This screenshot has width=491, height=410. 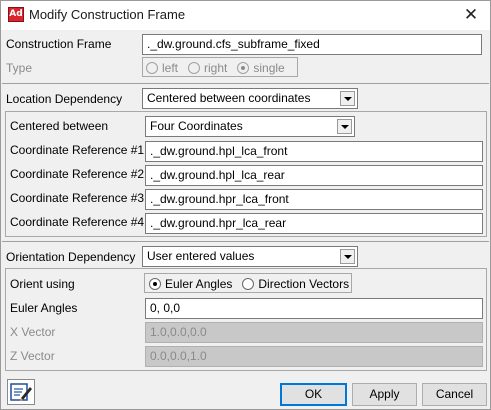 What do you see at coordinates (314, 223) in the screenshot?
I see `coordinate-reference-4-field: ._dw.ground.hpr_lca_rear` at bounding box center [314, 223].